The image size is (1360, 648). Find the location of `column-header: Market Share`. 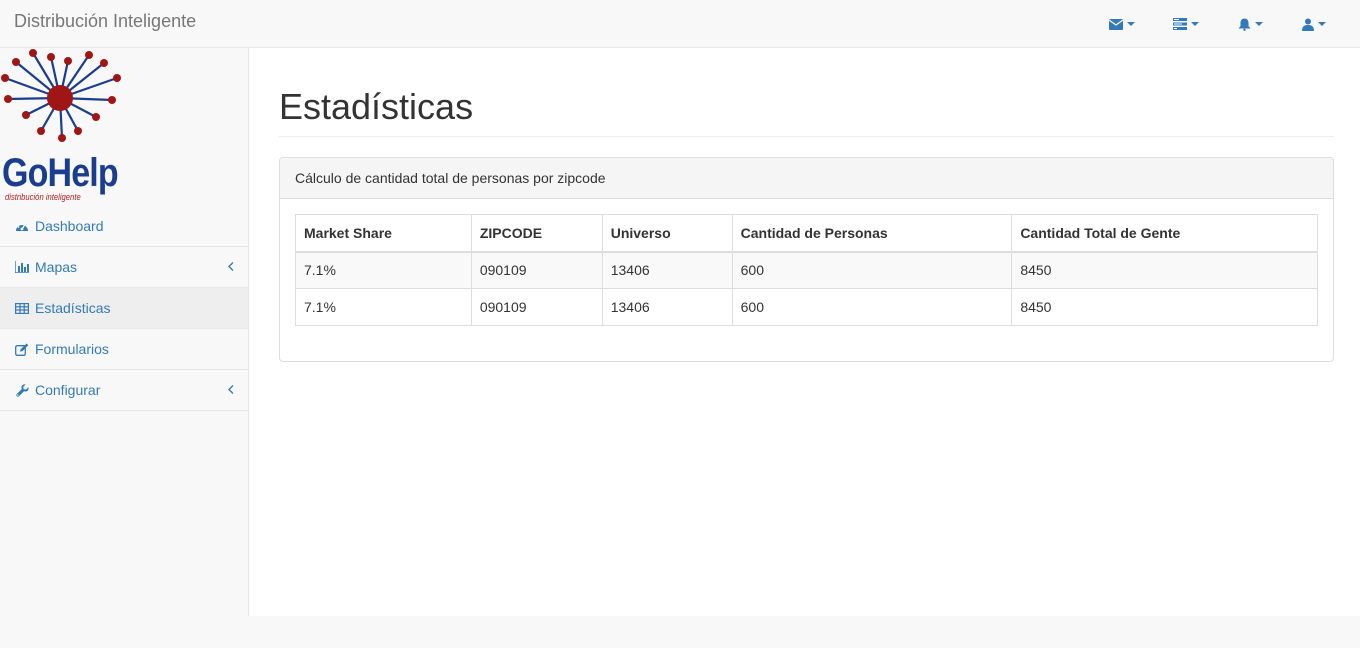

column-header: Market Share is located at coordinates (383, 233).